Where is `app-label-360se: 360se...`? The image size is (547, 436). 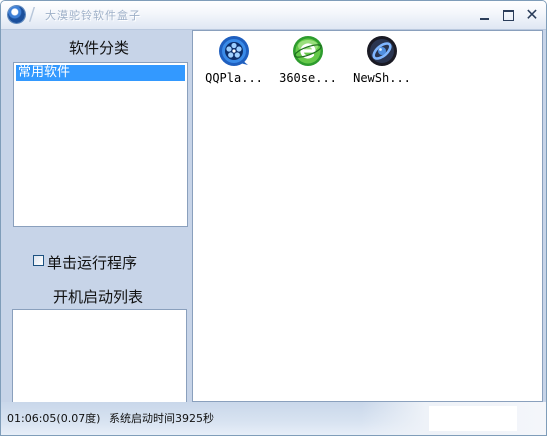
app-label-360se: 360se... is located at coordinates (308, 78).